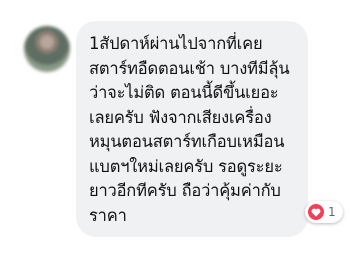 The height and width of the screenshot is (256, 350). I want to click on comment-line: 1สัปดาห์ผ่านไปจากที่เคย, so click(176, 43).